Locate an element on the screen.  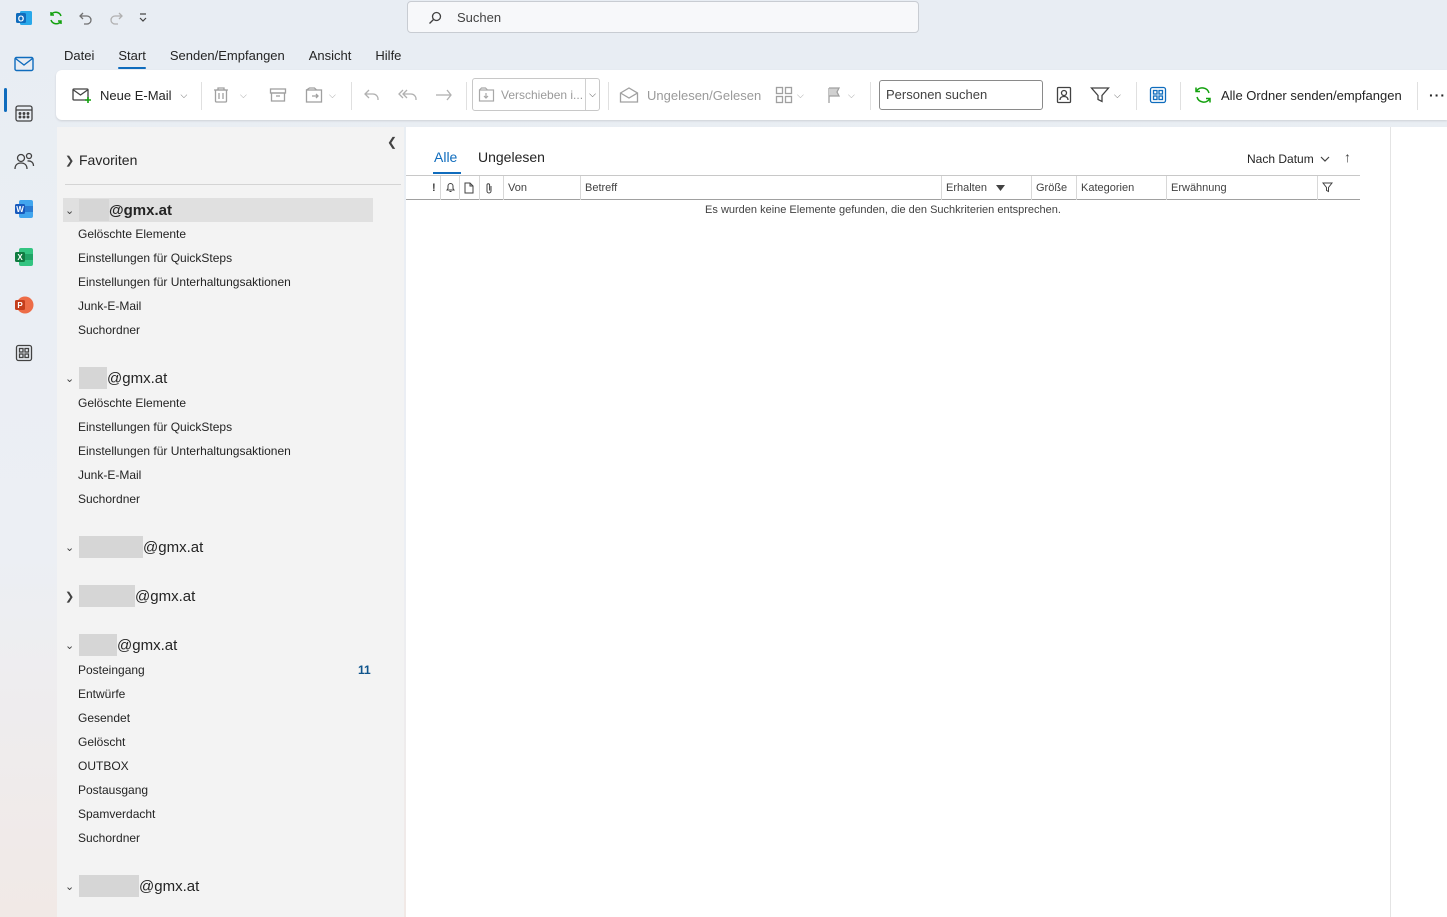
folder-item-inbox: Posteingang is located at coordinates (111, 670).